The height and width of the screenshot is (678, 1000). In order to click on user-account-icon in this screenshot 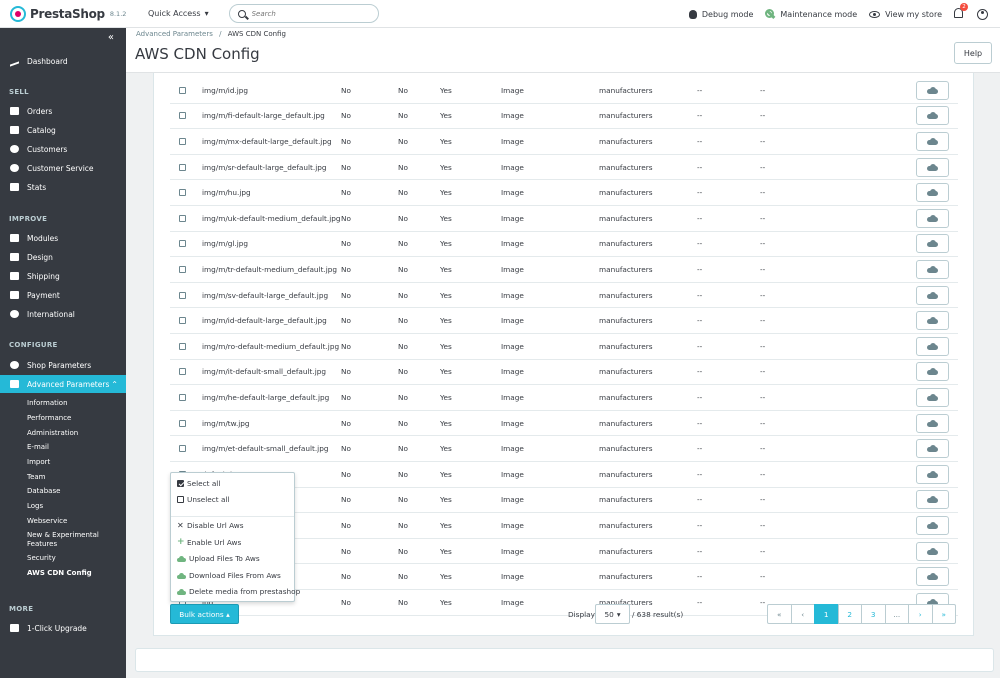, I will do `click(982, 14)`.